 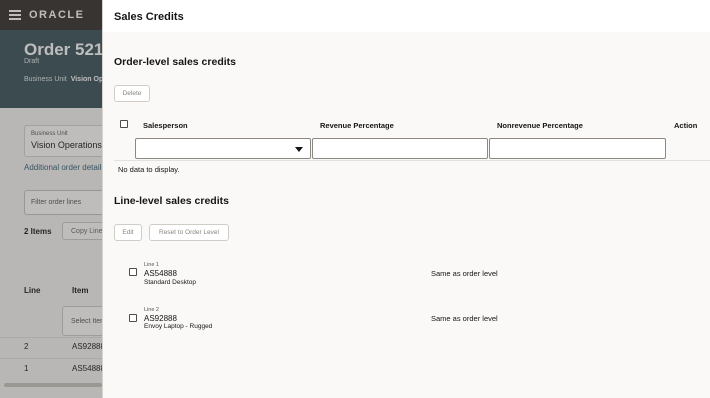 I want to click on drawer-header: Sales Credits, so click(x=406, y=16).